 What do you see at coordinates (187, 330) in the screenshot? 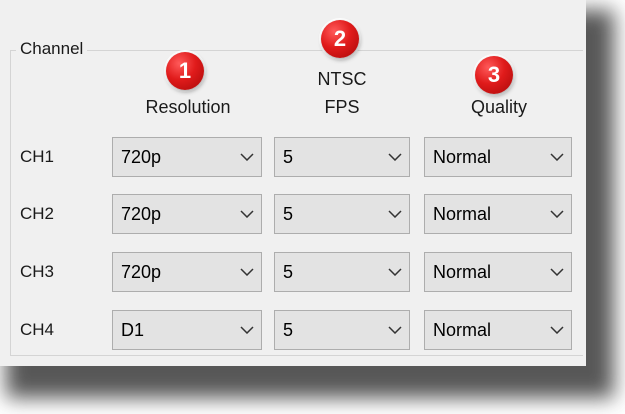
I see `ch4-resolution-select: D1` at bounding box center [187, 330].